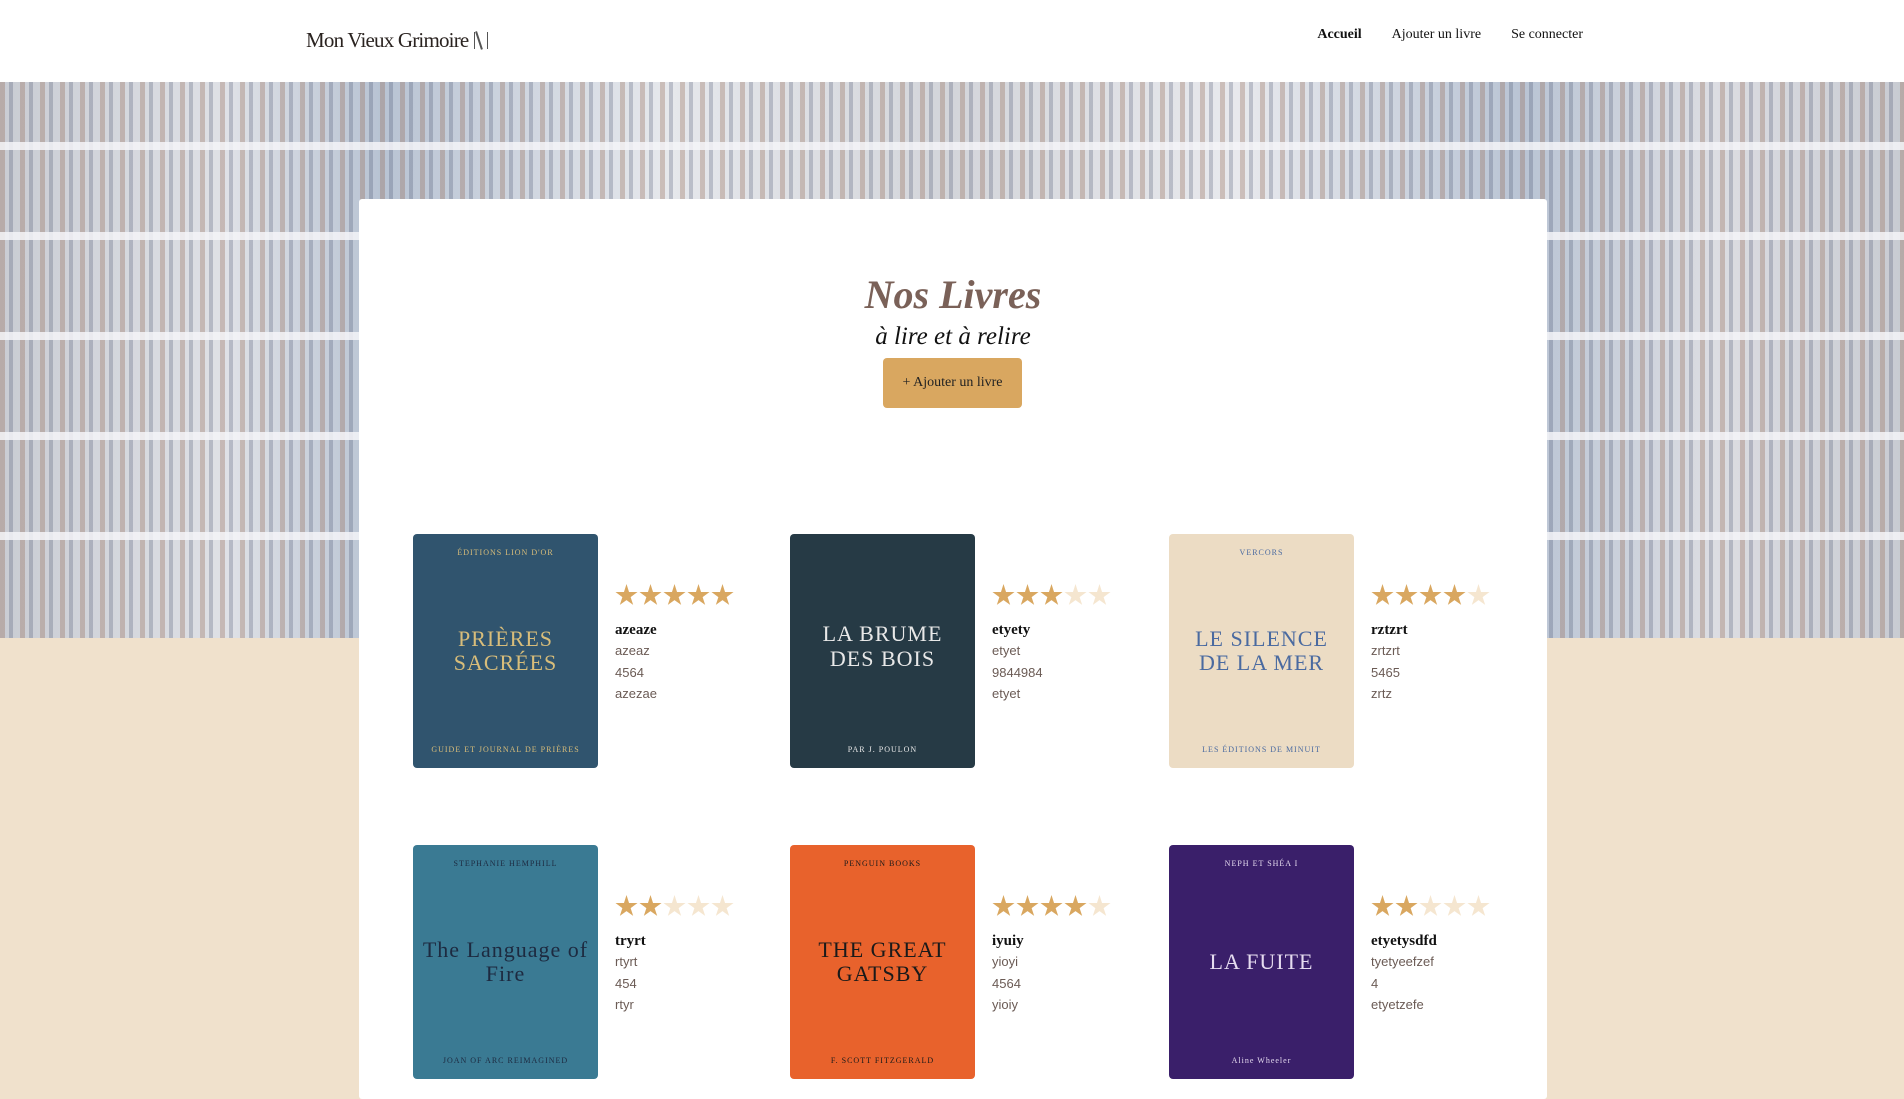 The height and width of the screenshot is (1099, 1904). What do you see at coordinates (1339, 35) in the screenshot?
I see `nav-link-accueil: Accueil` at bounding box center [1339, 35].